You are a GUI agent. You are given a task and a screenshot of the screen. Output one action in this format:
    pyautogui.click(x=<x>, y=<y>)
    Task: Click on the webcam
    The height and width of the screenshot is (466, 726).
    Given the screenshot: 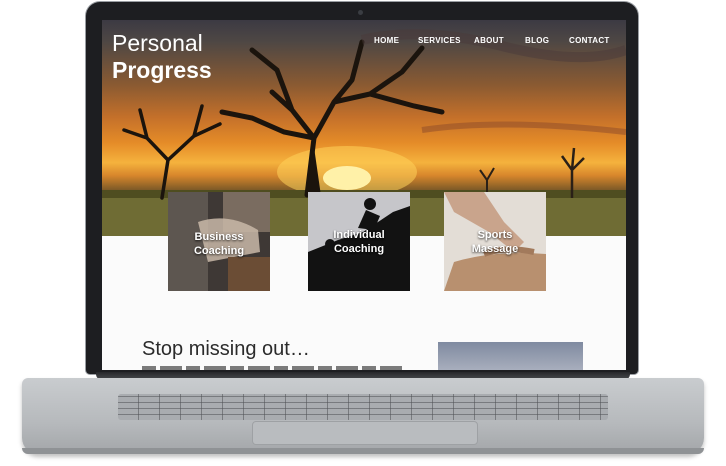 What is the action you would take?
    pyautogui.click(x=360, y=12)
    